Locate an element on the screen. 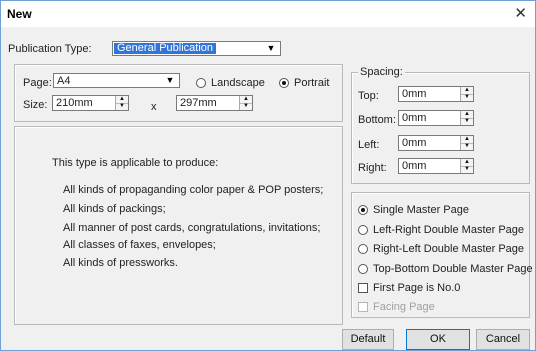 The width and height of the screenshot is (536, 351). portrait-label: Portrait is located at coordinates (312, 83).